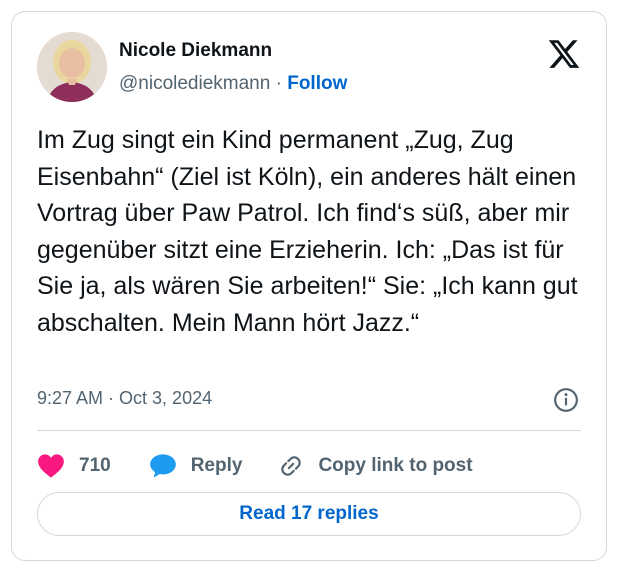  I want to click on x-logo-icon, so click(564, 54).